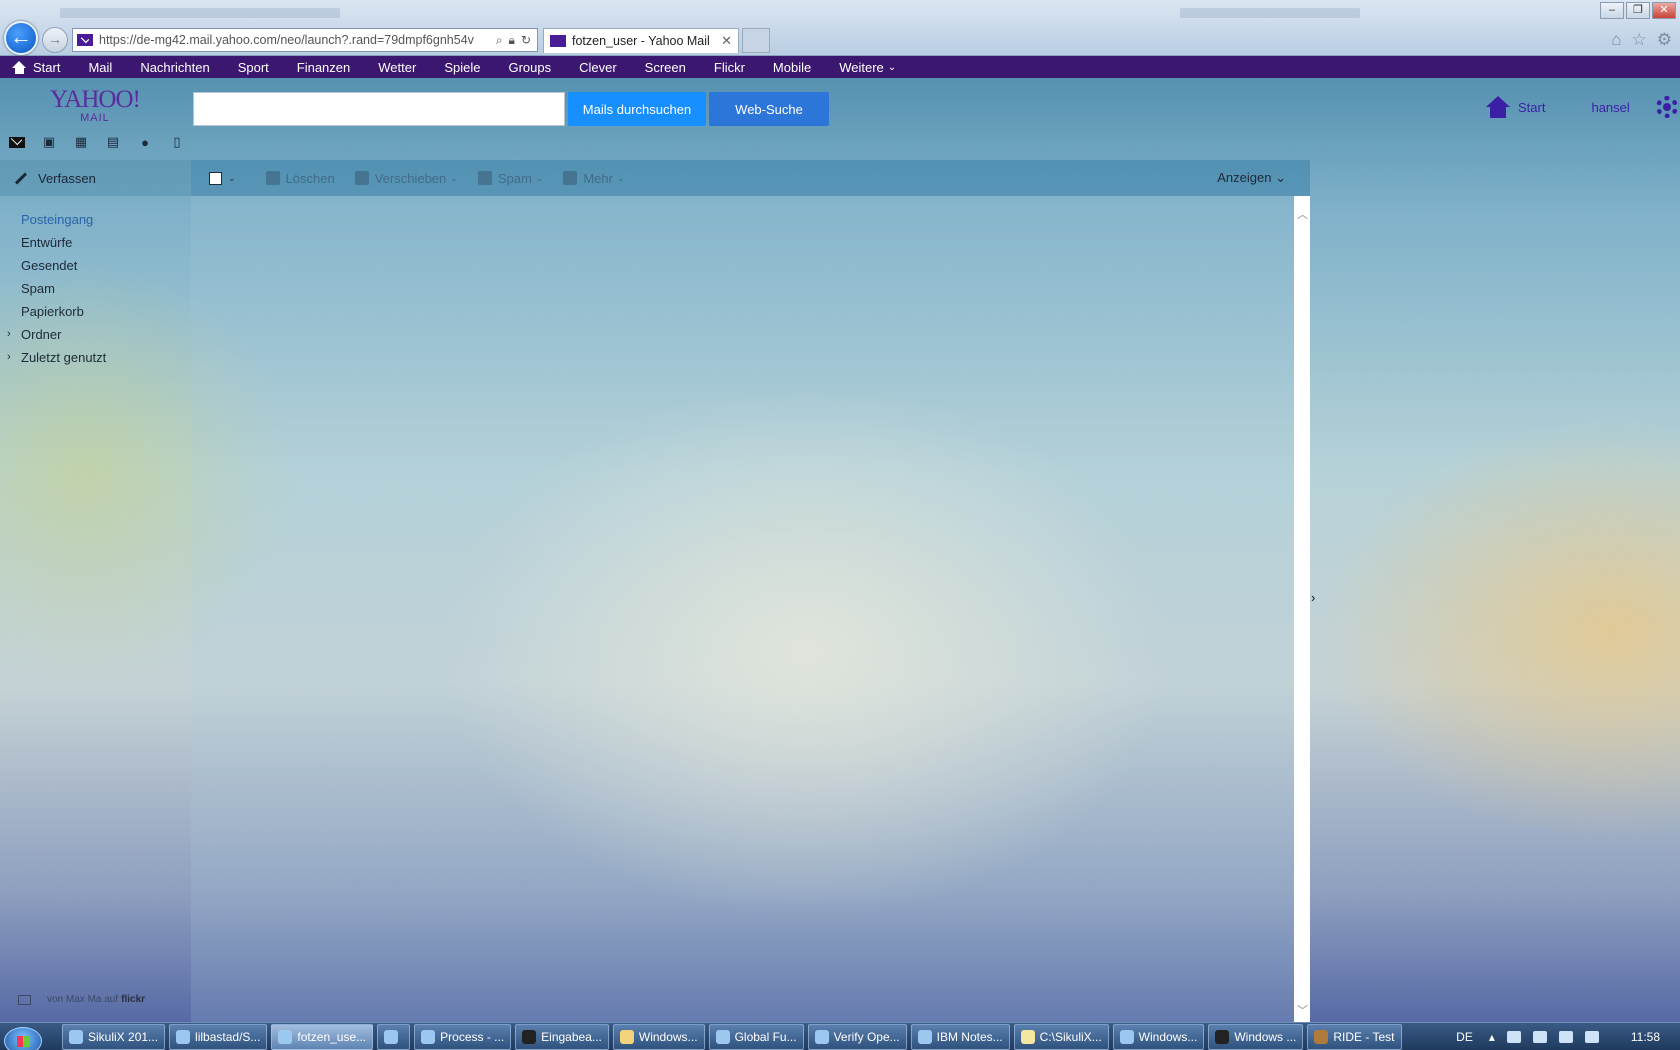 The image size is (1680, 1050). Describe the element at coordinates (174, 67) in the screenshot. I see `nav-nachrichten: Nachrichten` at that location.